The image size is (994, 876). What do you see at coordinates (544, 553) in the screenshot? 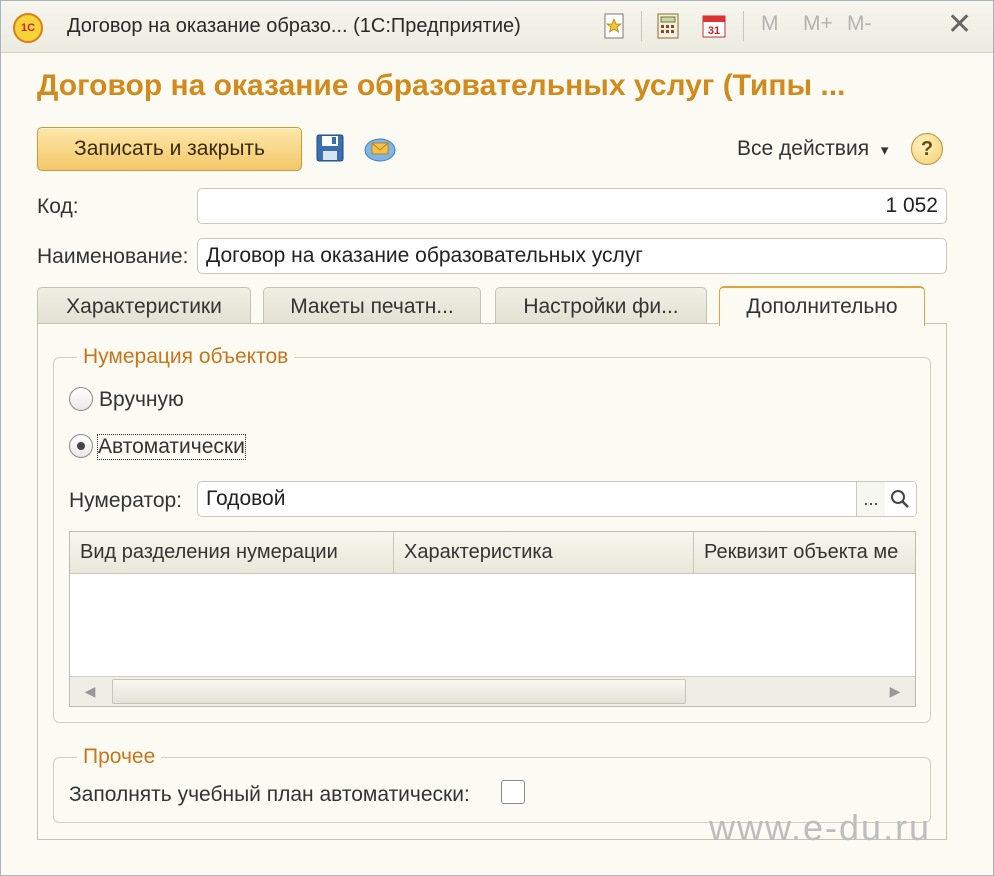
I see `column-header-characteristic: Характеристика` at bounding box center [544, 553].